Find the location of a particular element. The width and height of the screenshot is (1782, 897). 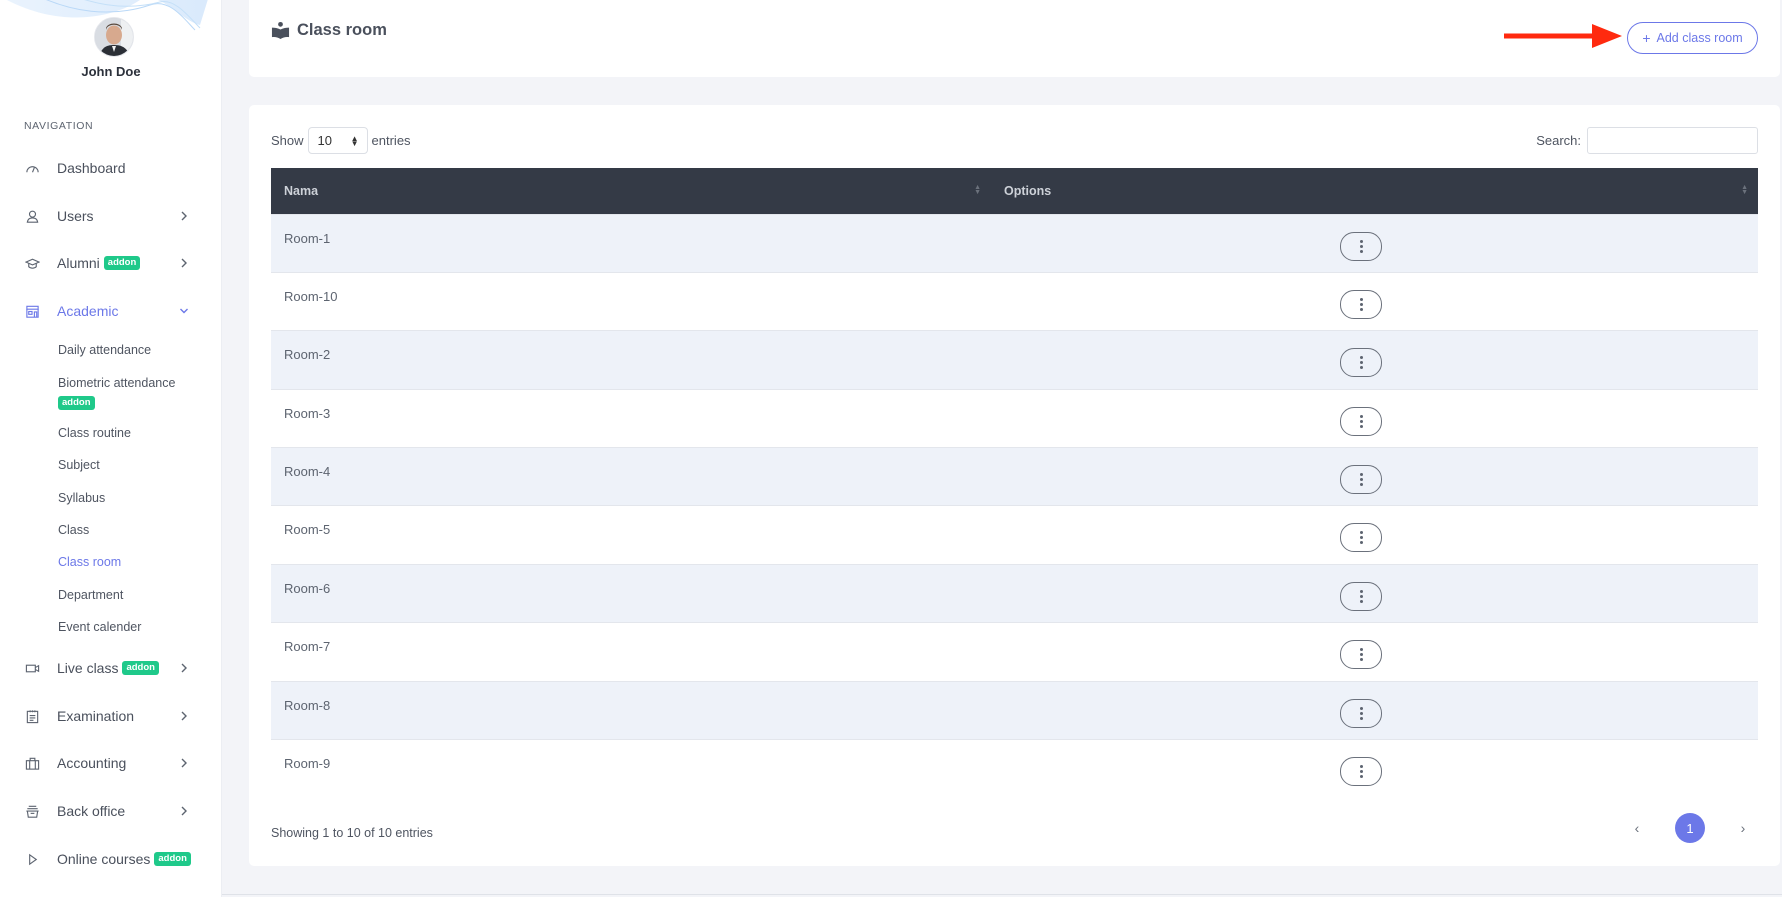

sidebar-item-alumni: Alumni addon is located at coordinates (111, 263).